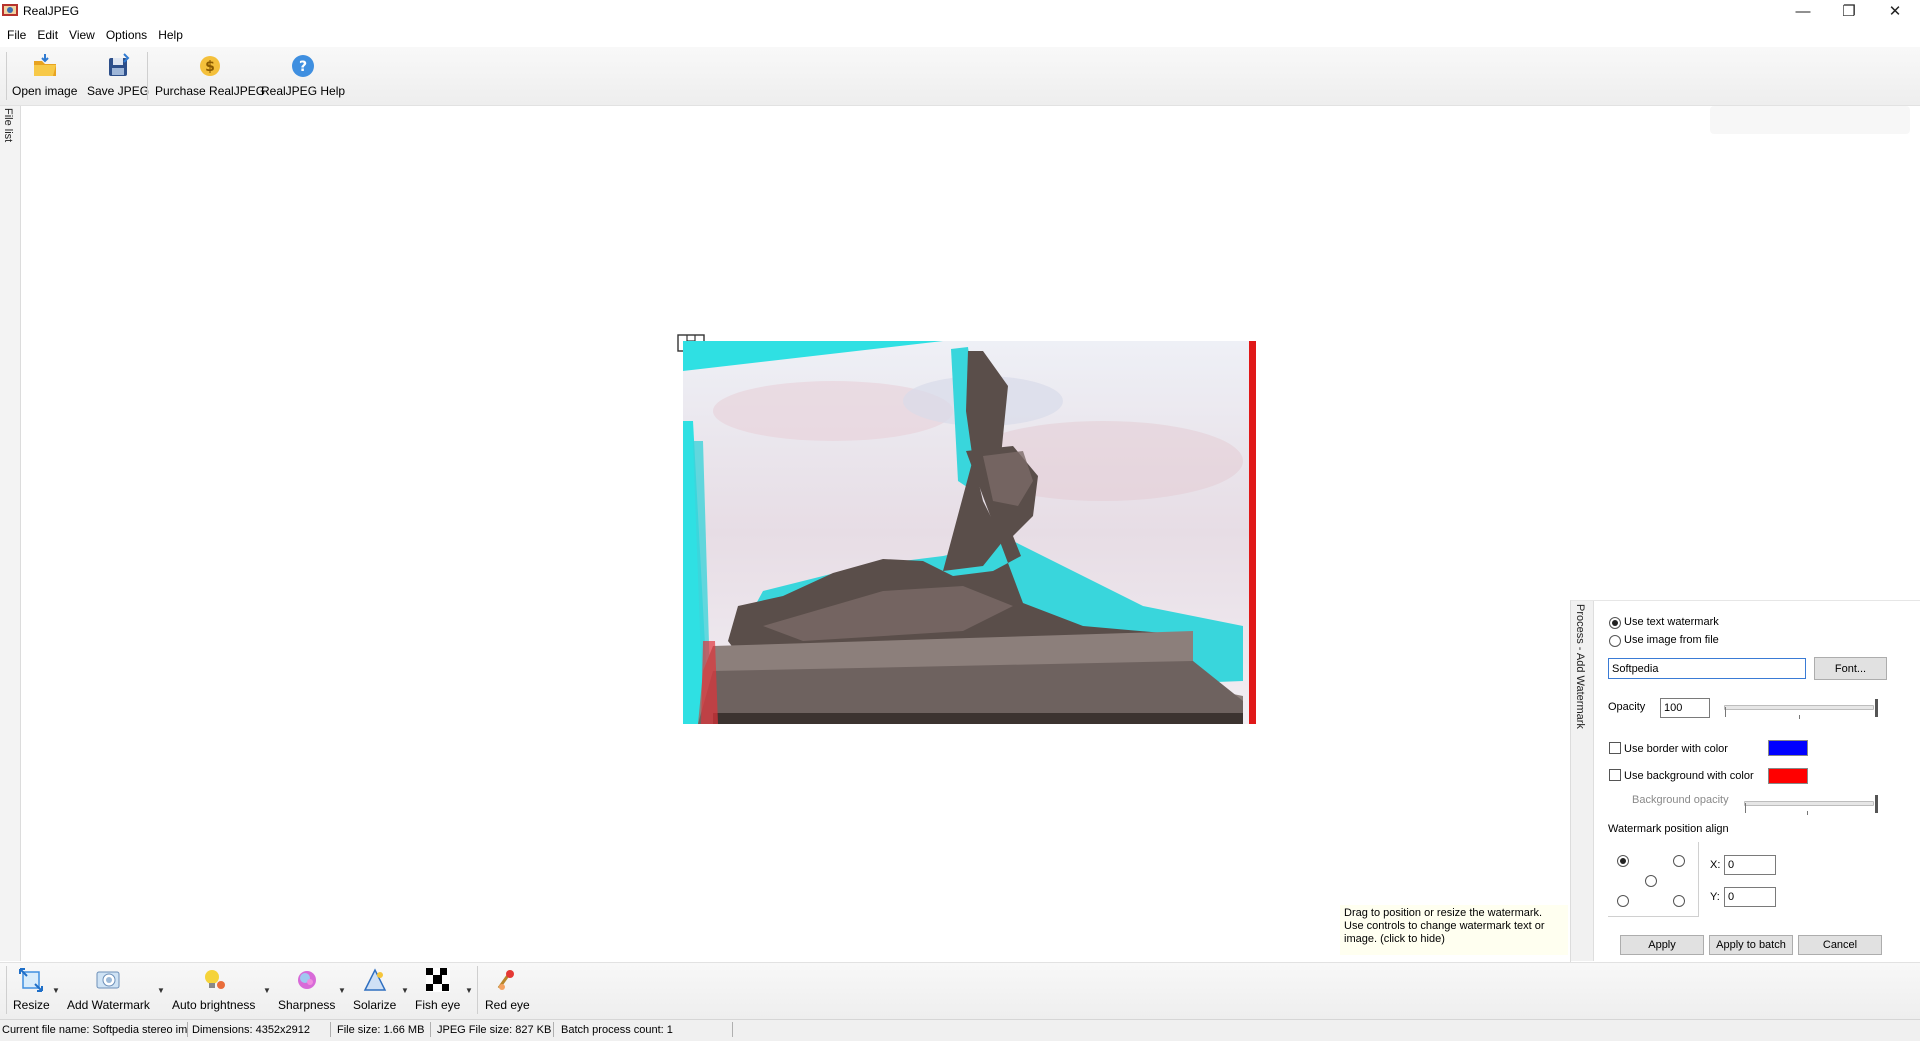 The image size is (1920, 1041). I want to click on file-list-label: File list, so click(8, 125).